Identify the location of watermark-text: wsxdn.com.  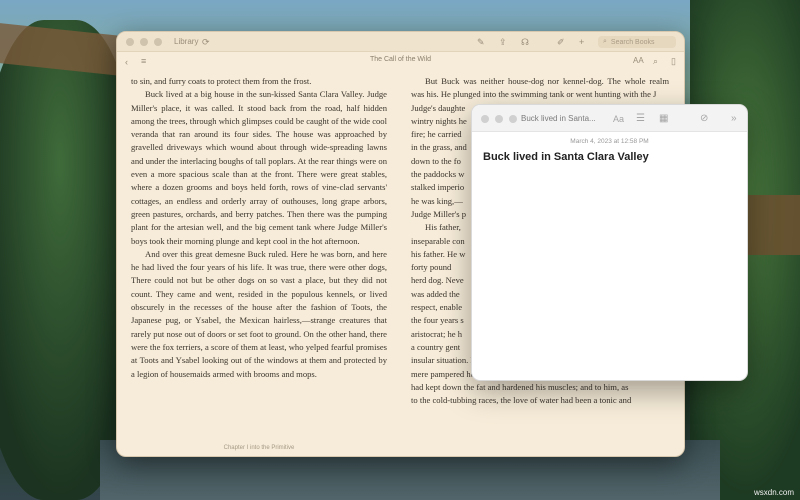
(773, 492).